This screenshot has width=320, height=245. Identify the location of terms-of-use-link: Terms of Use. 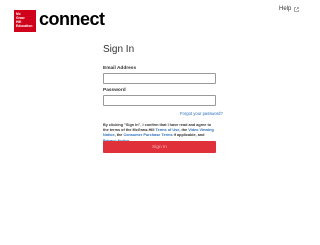
(168, 130).